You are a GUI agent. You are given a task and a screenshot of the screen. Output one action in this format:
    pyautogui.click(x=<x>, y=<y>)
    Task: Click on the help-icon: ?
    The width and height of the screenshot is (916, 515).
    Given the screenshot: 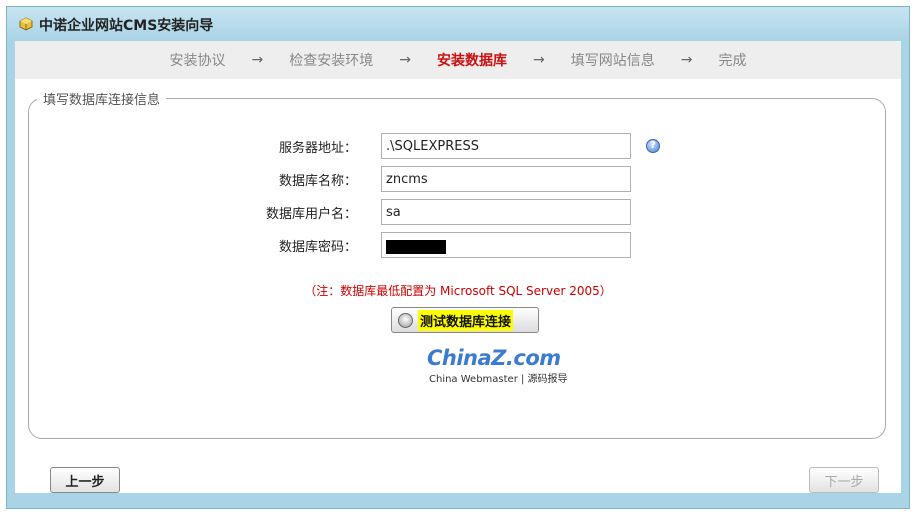 What is the action you would take?
    pyautogui.click(x=653, y=146)
    